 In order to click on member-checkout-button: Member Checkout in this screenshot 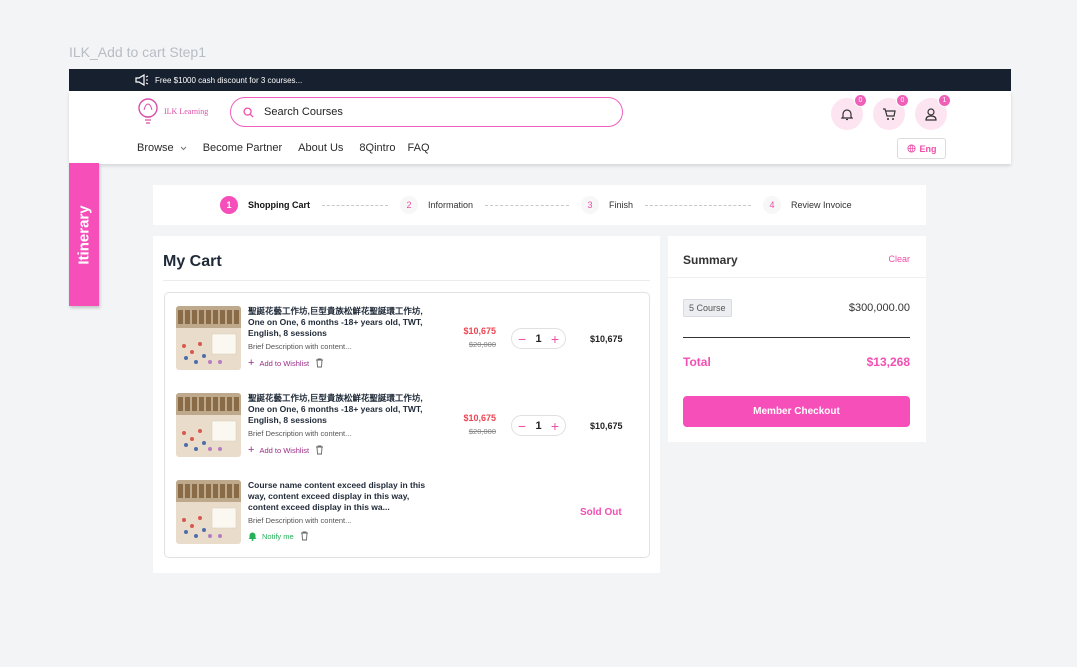, I will do `click(796, 411)`.